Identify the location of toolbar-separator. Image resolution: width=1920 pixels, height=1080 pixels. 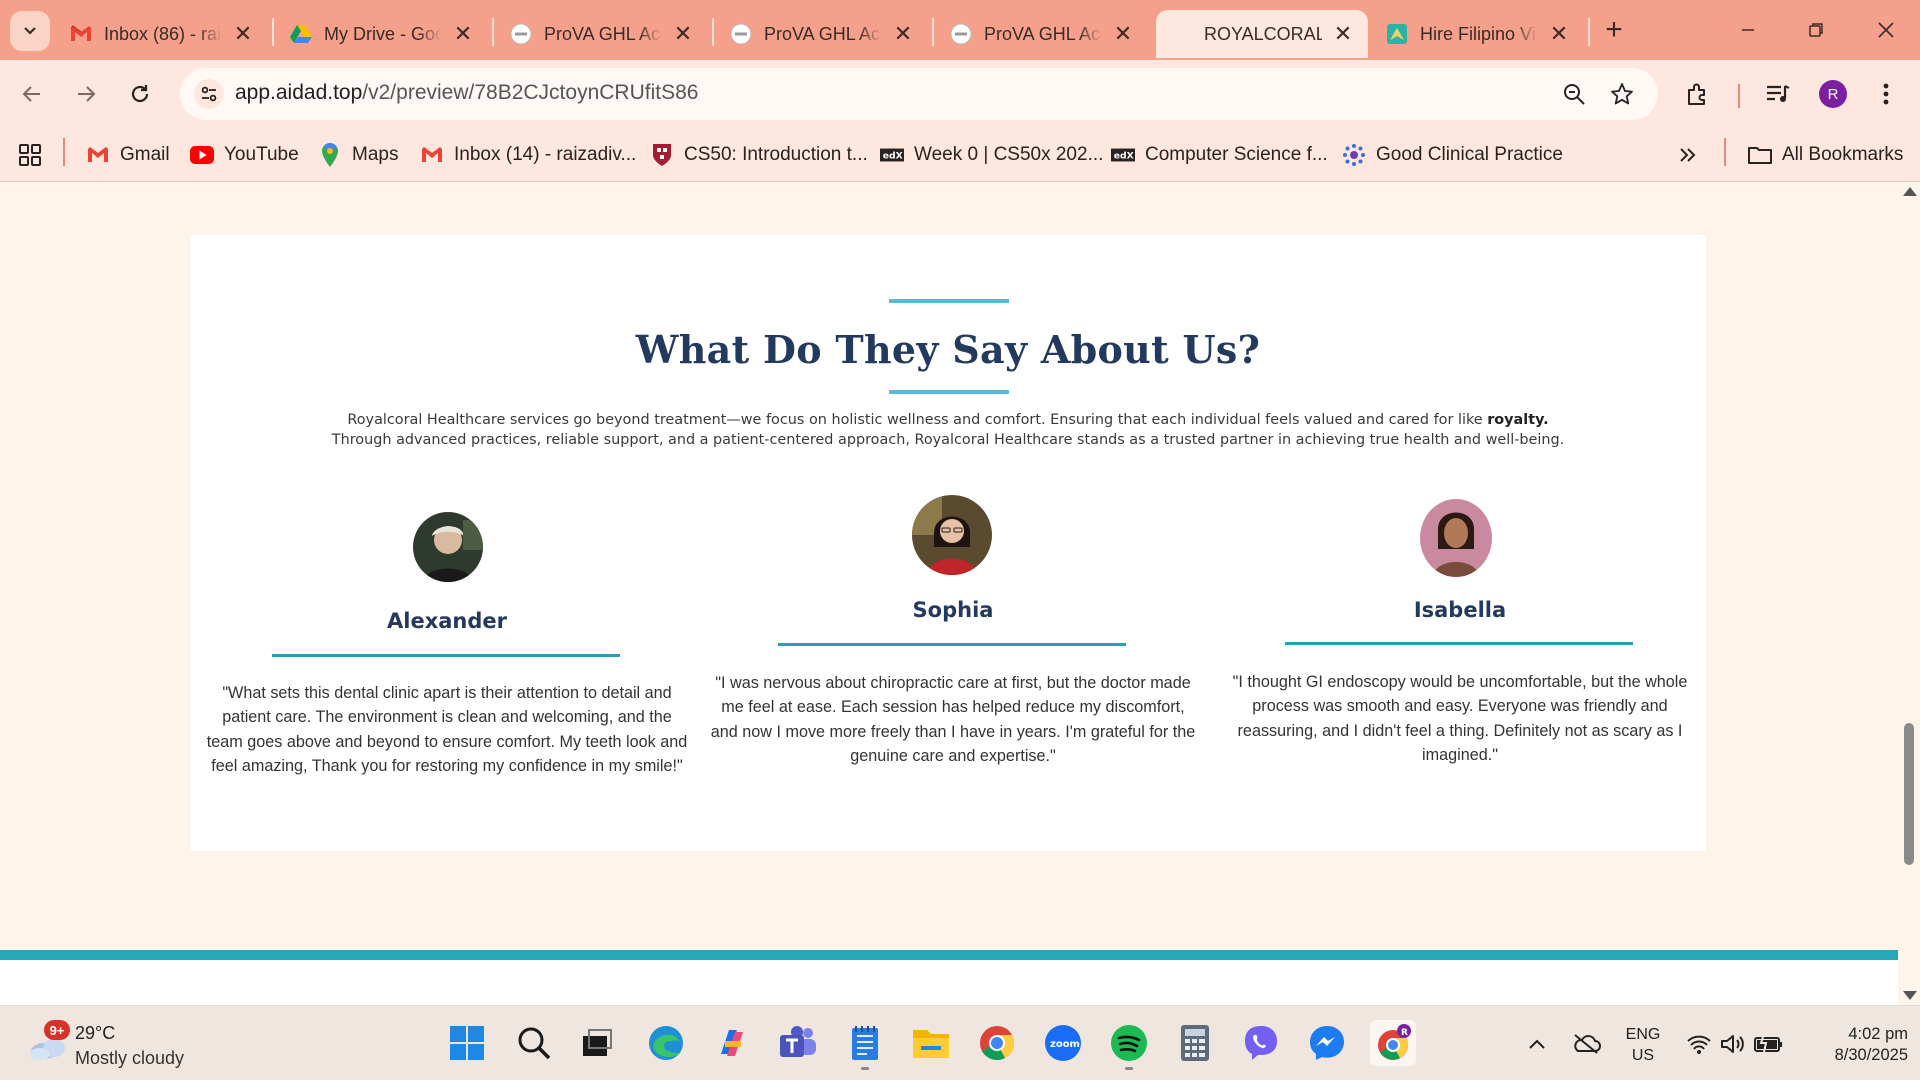
(1739, 96).